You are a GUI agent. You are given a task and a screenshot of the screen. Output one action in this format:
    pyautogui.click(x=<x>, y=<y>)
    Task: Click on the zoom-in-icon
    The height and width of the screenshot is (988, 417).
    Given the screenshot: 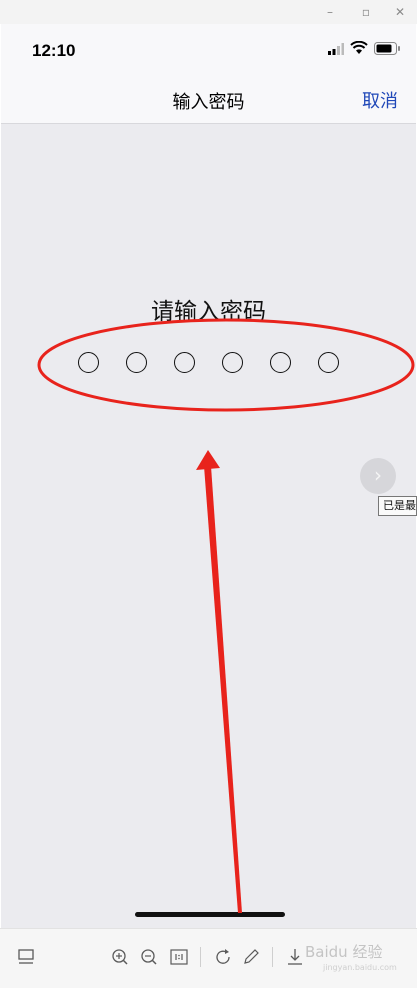 What is the action you would take?
    pyautogui.click(x=120, y=957)
    